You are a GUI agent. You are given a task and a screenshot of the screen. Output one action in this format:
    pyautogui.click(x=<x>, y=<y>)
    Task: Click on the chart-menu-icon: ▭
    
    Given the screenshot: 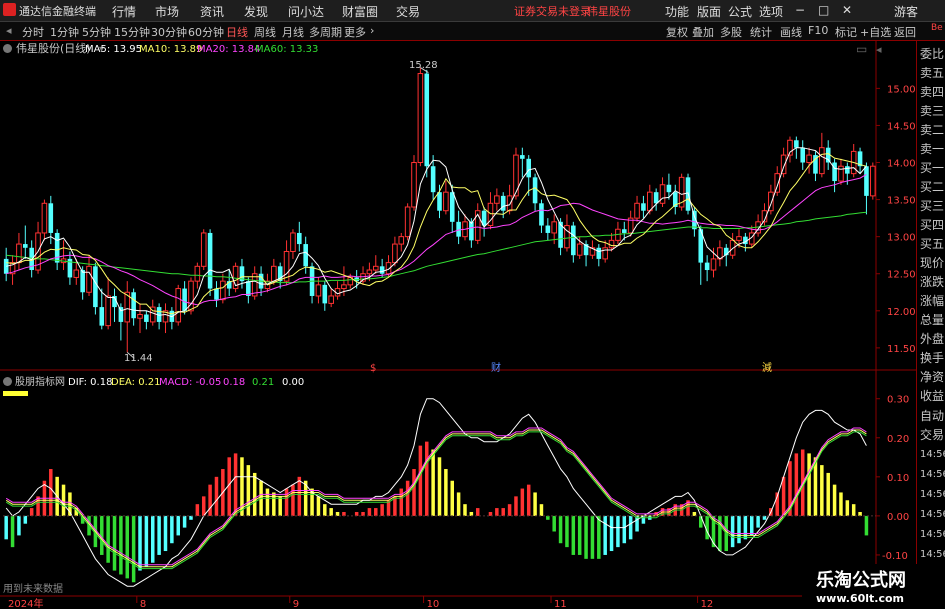 What is the action you would take?
    pyautogui.click(x=861, y=49)
    